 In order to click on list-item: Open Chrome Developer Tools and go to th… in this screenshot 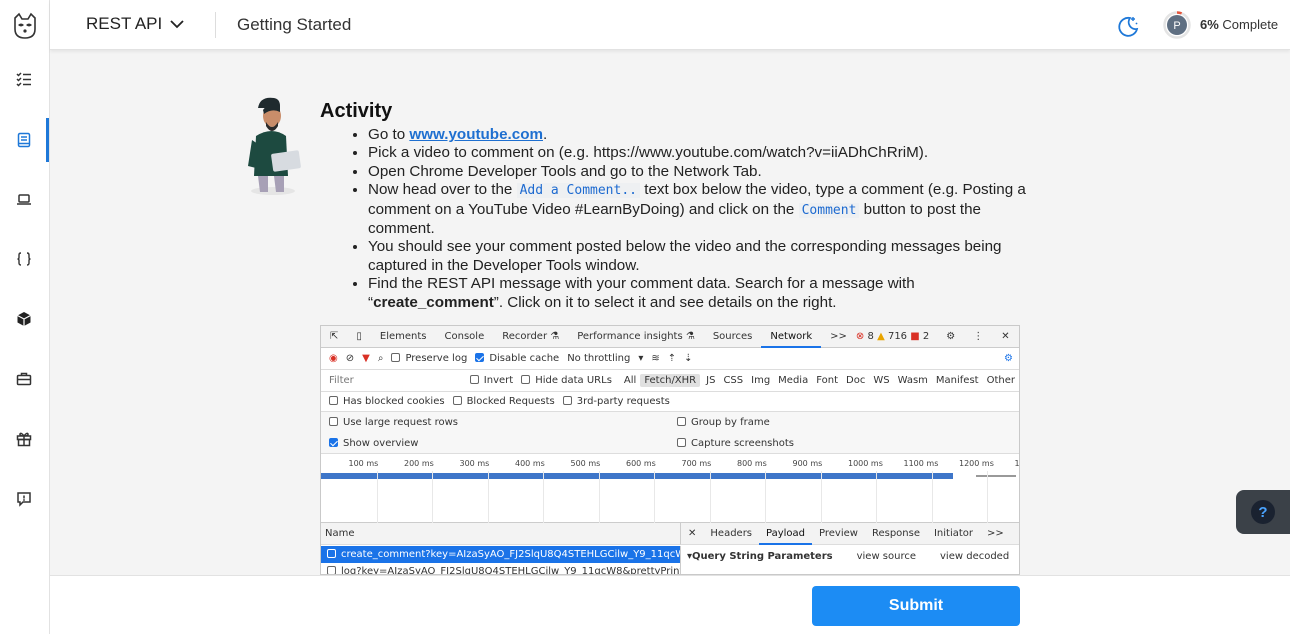, I will do `click(698, 172)`.